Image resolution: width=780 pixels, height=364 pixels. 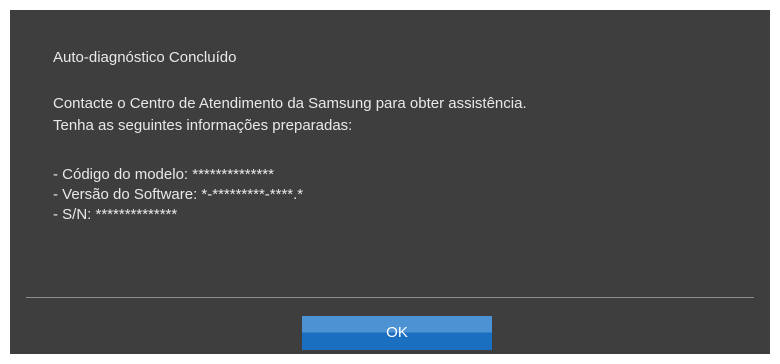 I want to click on divider, so click(x=390, y=297).